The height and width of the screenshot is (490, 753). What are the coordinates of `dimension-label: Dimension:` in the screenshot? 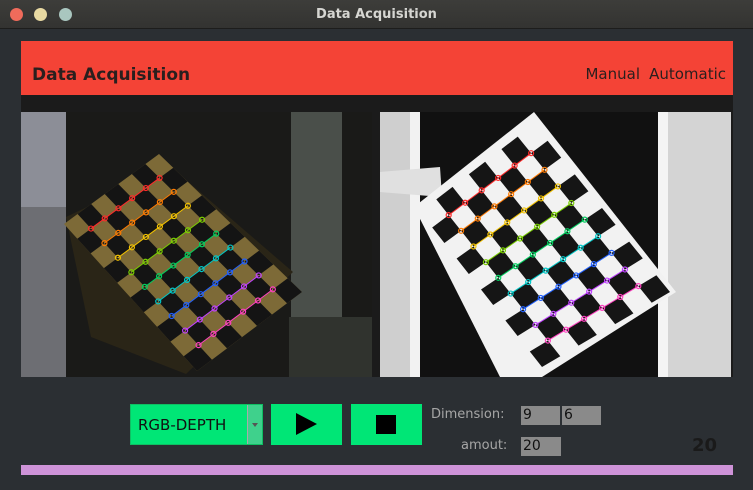 It's located at (468, 414).